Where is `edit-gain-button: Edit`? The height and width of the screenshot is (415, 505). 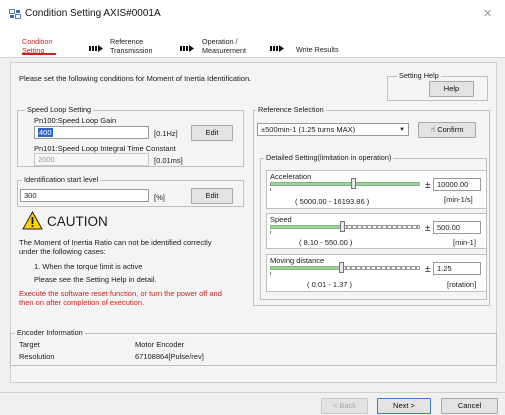 edit-gain-button: Edit is located at coordinates (212, 133).